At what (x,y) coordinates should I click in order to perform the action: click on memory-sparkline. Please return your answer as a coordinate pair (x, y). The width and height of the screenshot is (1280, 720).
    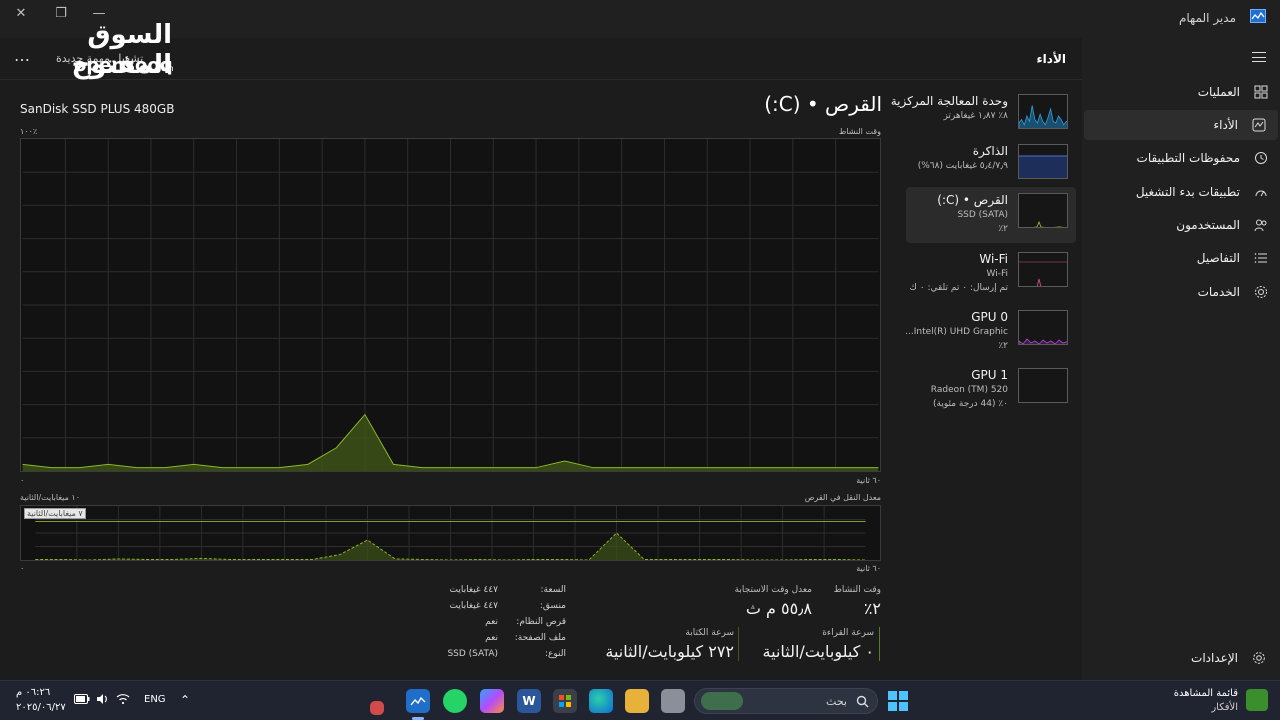
    Looking at the image, I should click on (1043, 166).